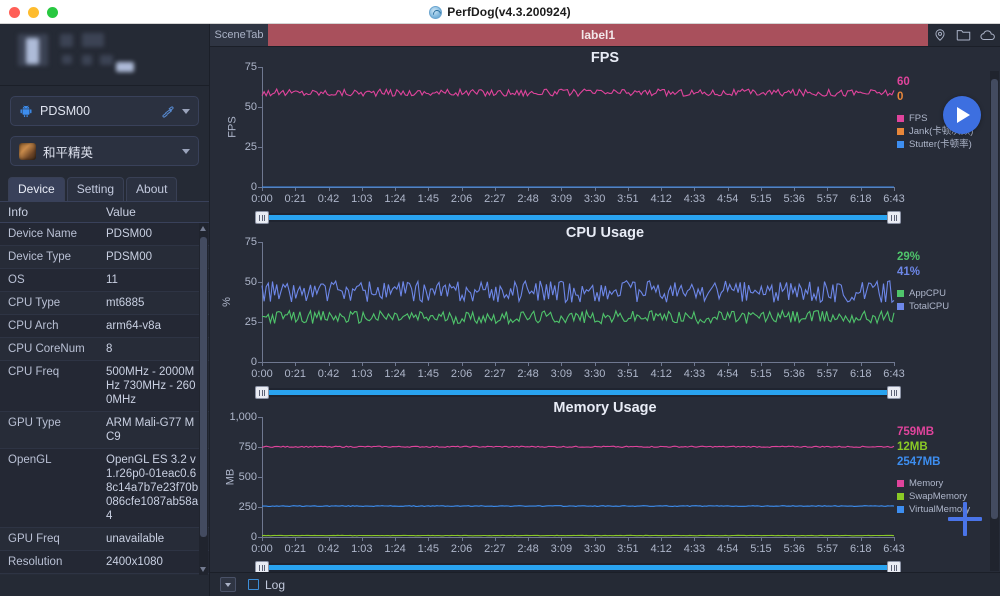 The image size is (1000, 596). Describe the element at coordinates (104, 234) in the screenshot. I see `table-row: Device Name PDSM00` at that location.